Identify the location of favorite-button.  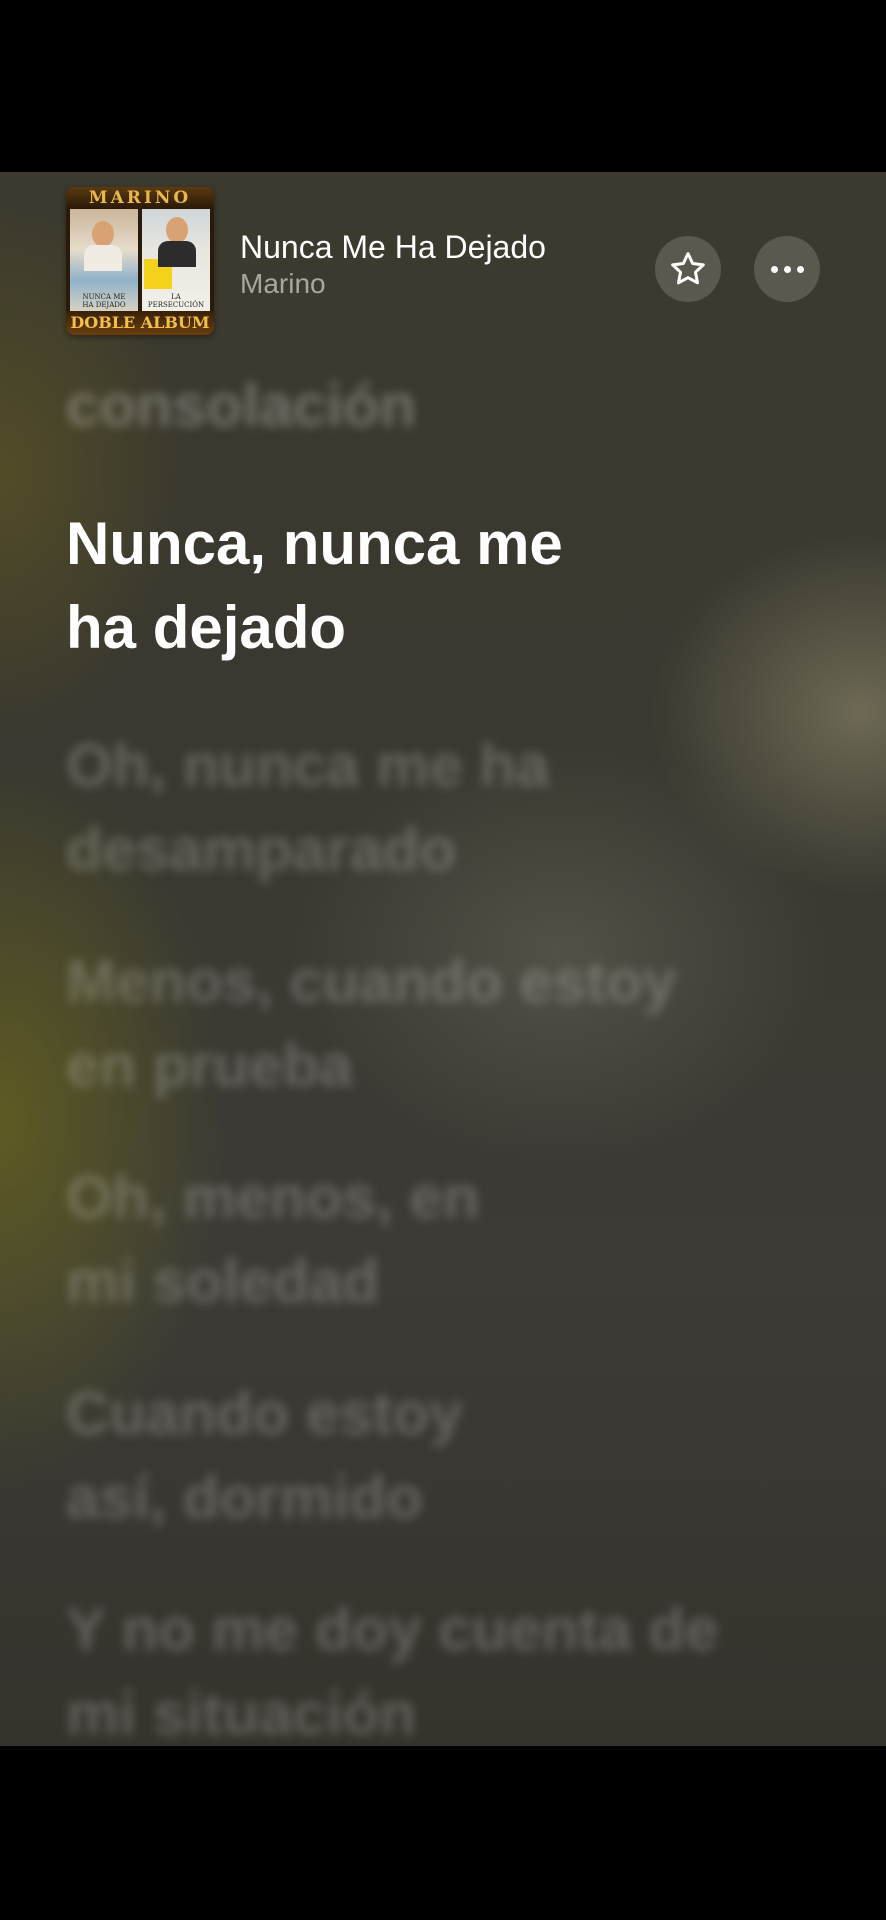
(688, 269).